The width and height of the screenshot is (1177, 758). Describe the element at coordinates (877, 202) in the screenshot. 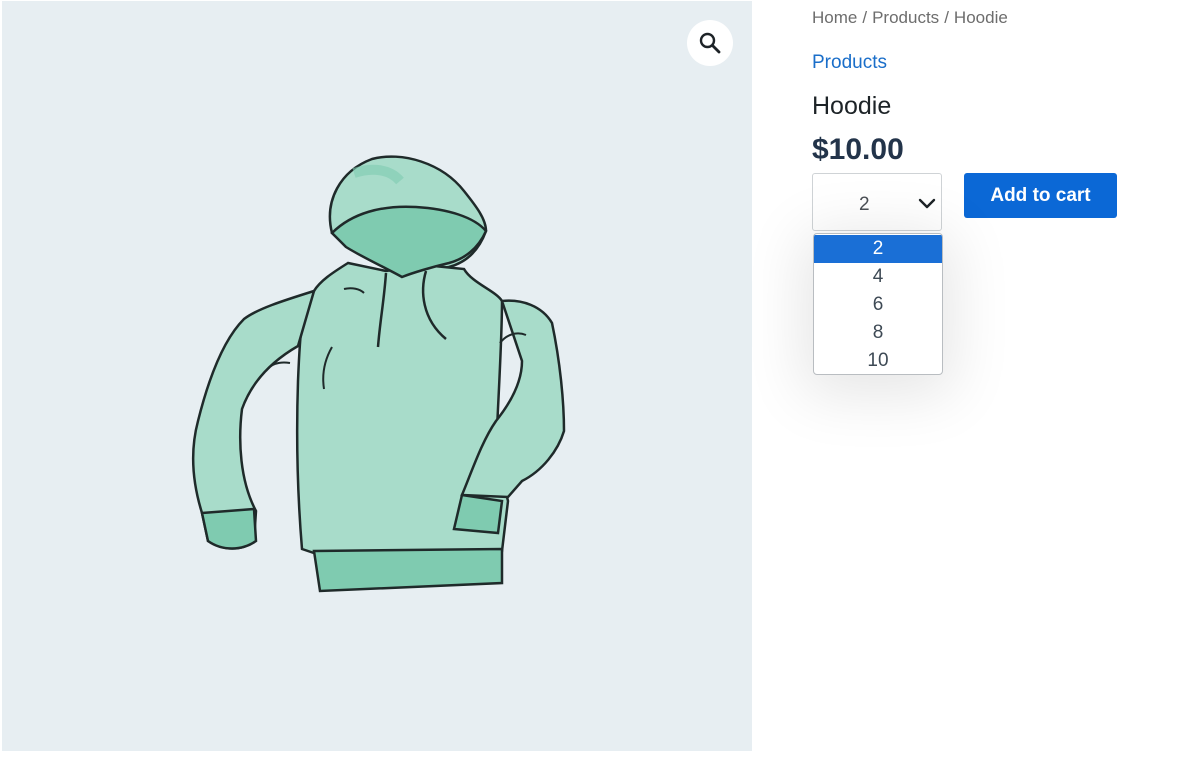

I see `quantity-select: 2` at that location.